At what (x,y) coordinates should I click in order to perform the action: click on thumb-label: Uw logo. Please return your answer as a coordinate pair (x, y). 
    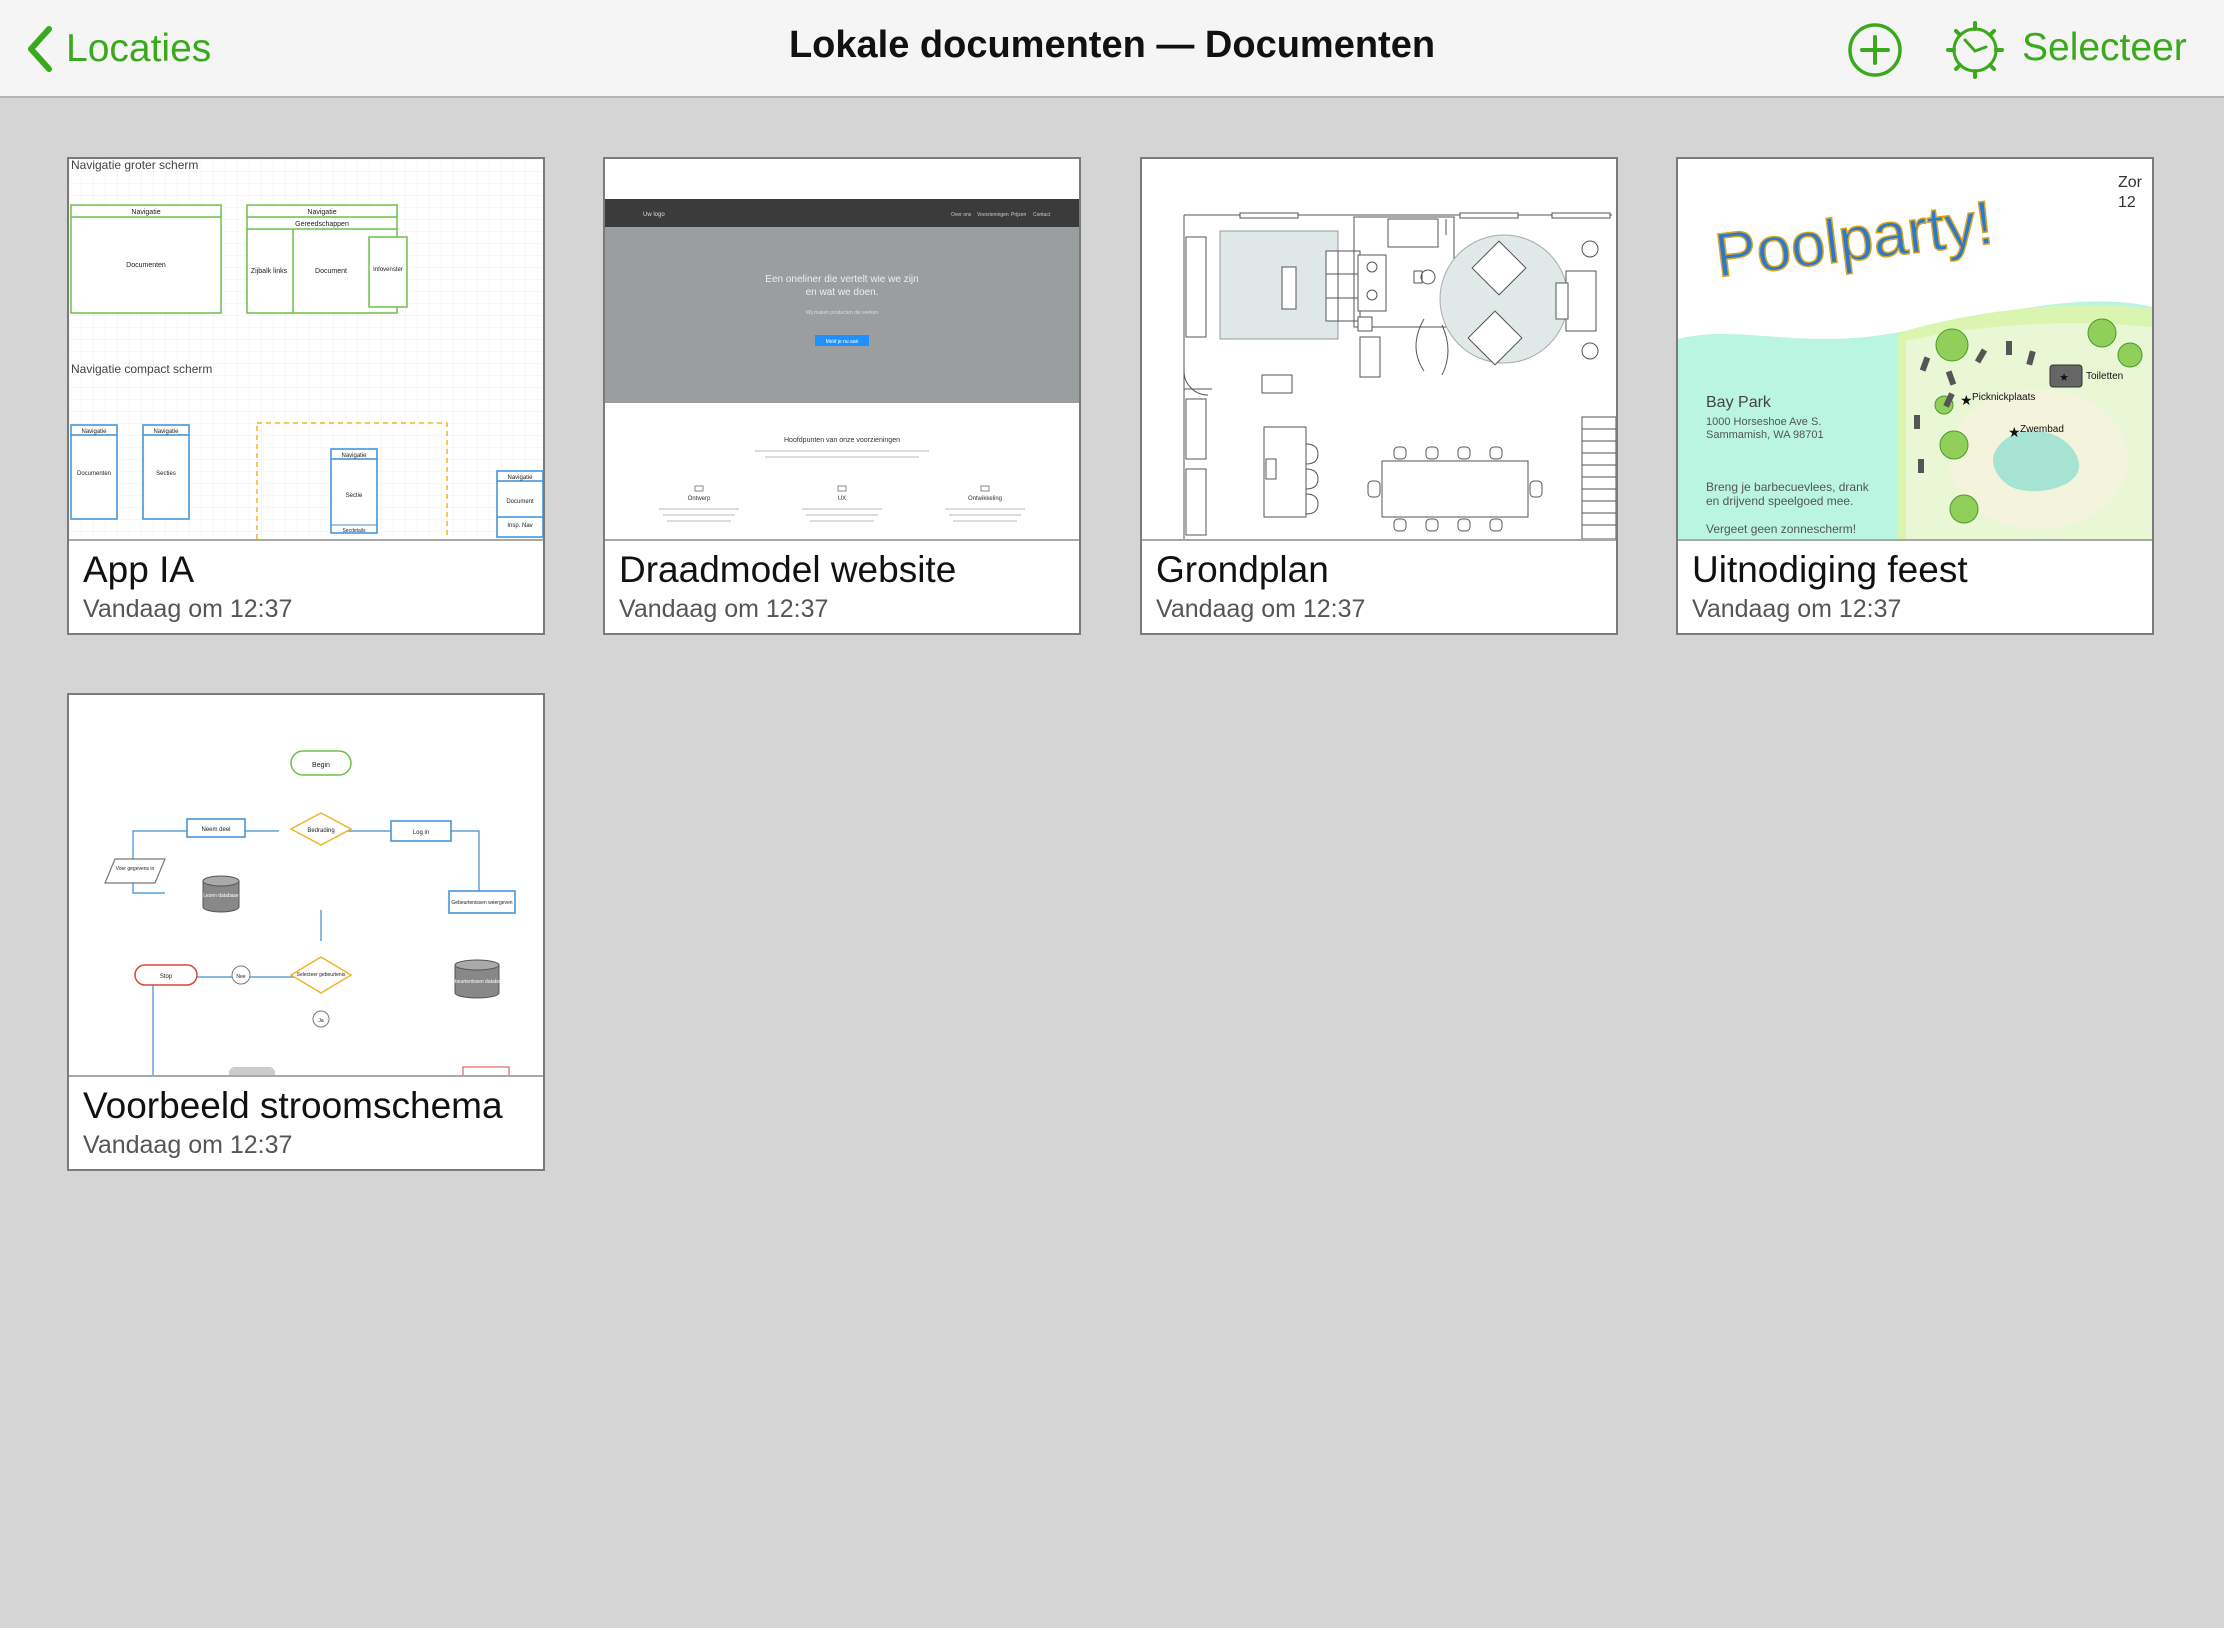
    Looking at the image, I should click on (654, 215).